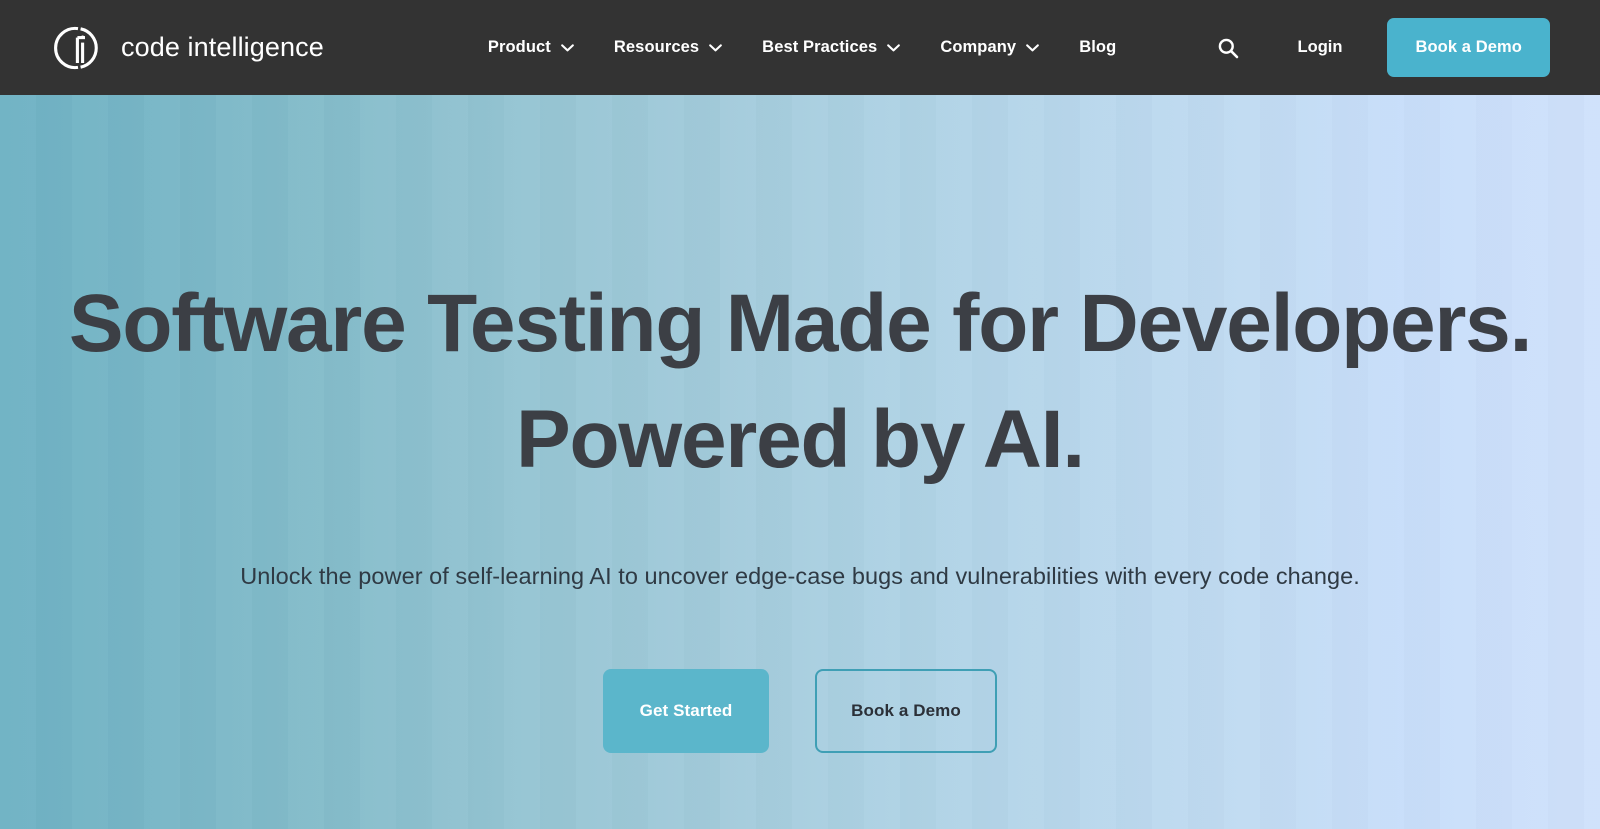 Image resolution: width=1600 pixels, height=829 pixels. Describe the element at coordinates (656, 47) in the screenshot. I see `nav-item-label: Resources` at that location.